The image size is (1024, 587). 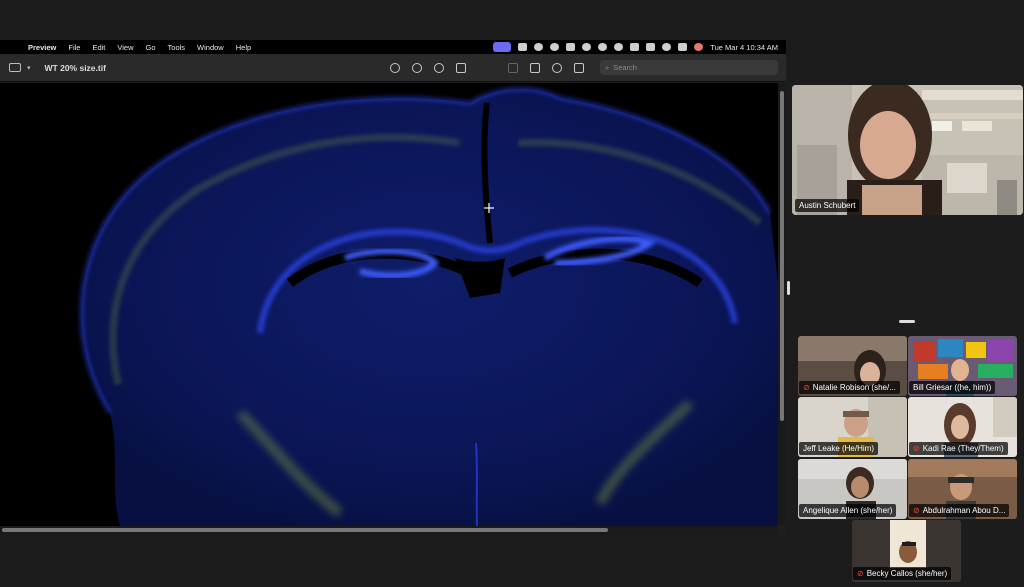 What do you see at coordinates (151, 47) in the screenshot?
I see `menu-go: Go` at bounding box center [151, 47].